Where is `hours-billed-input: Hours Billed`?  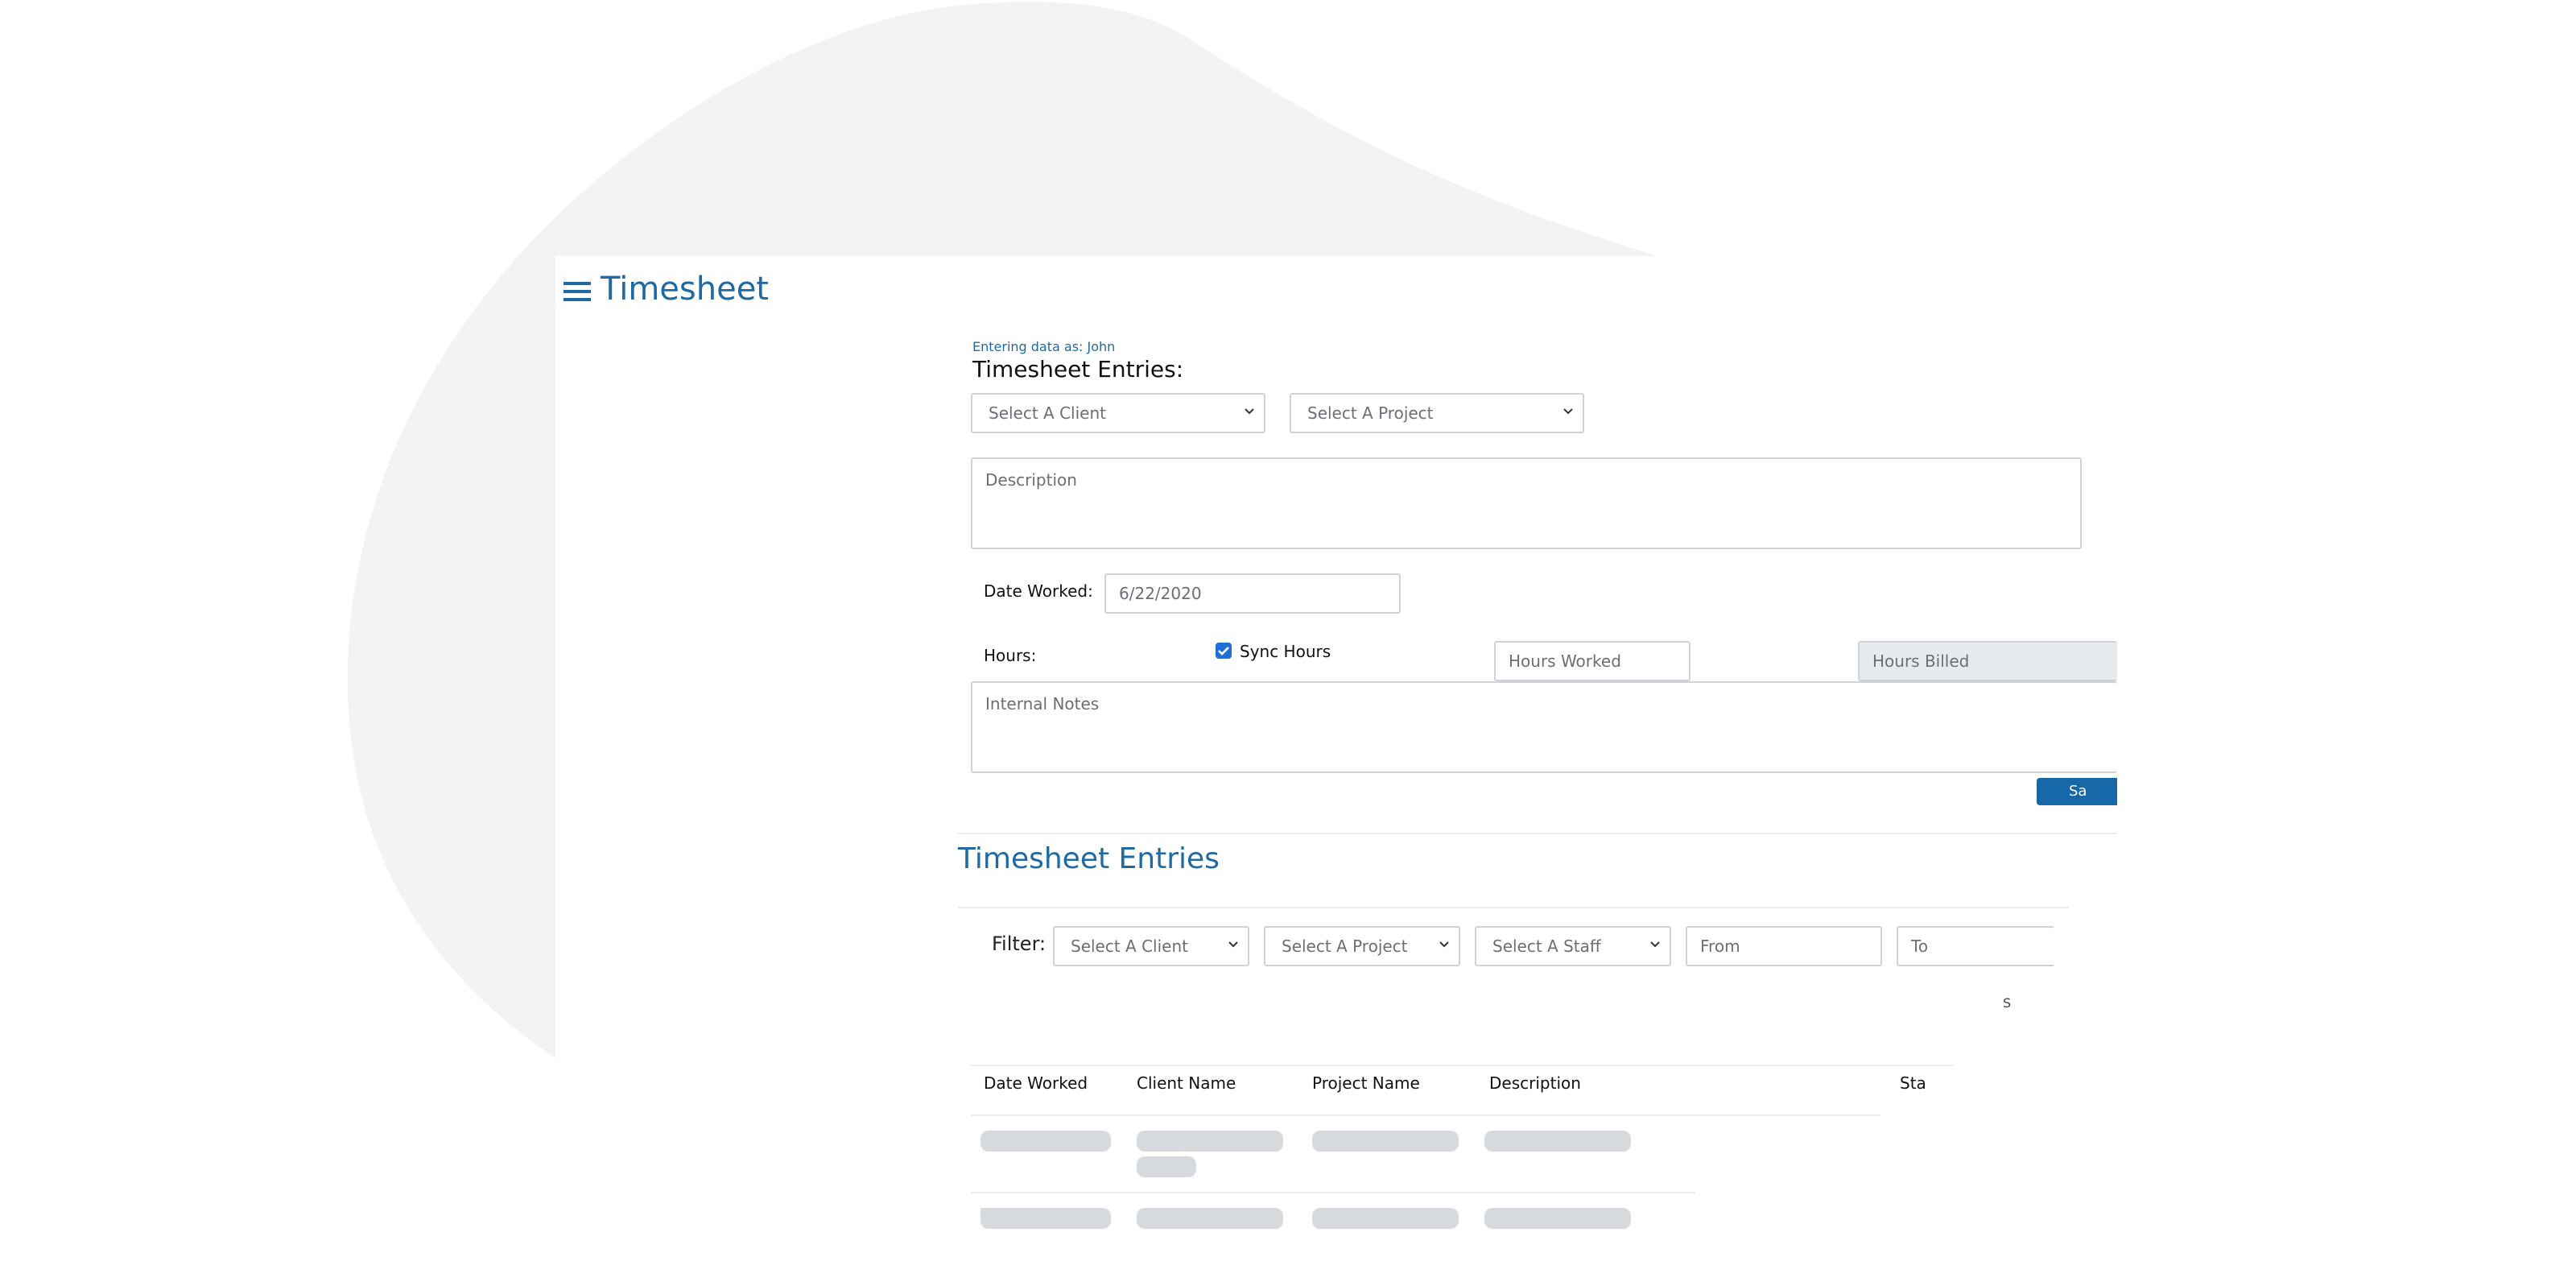
hours-billed-input: Hours Billed is located at coordinates (1987, 661).